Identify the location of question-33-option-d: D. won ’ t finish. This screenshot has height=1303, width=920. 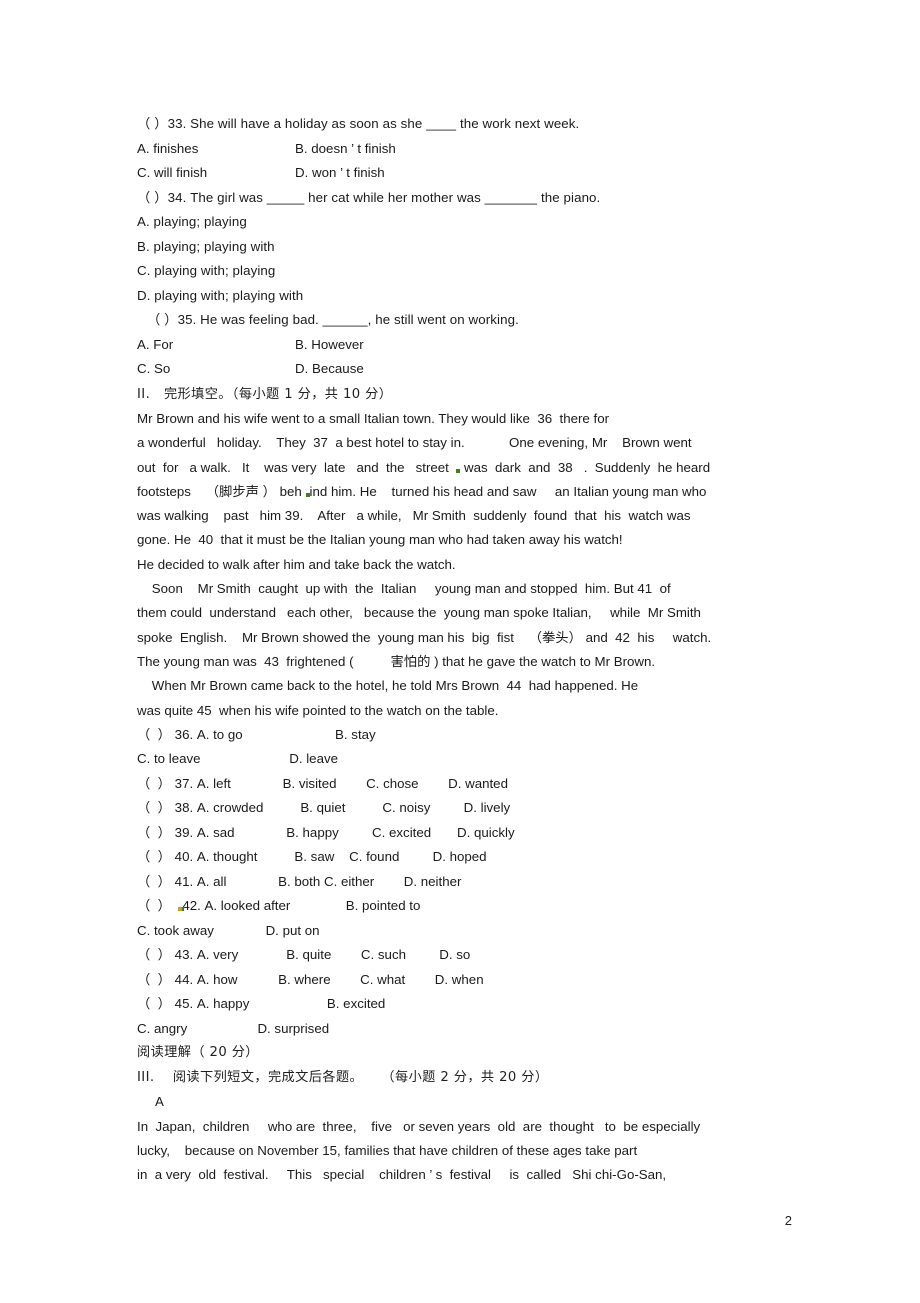
(340, 172).